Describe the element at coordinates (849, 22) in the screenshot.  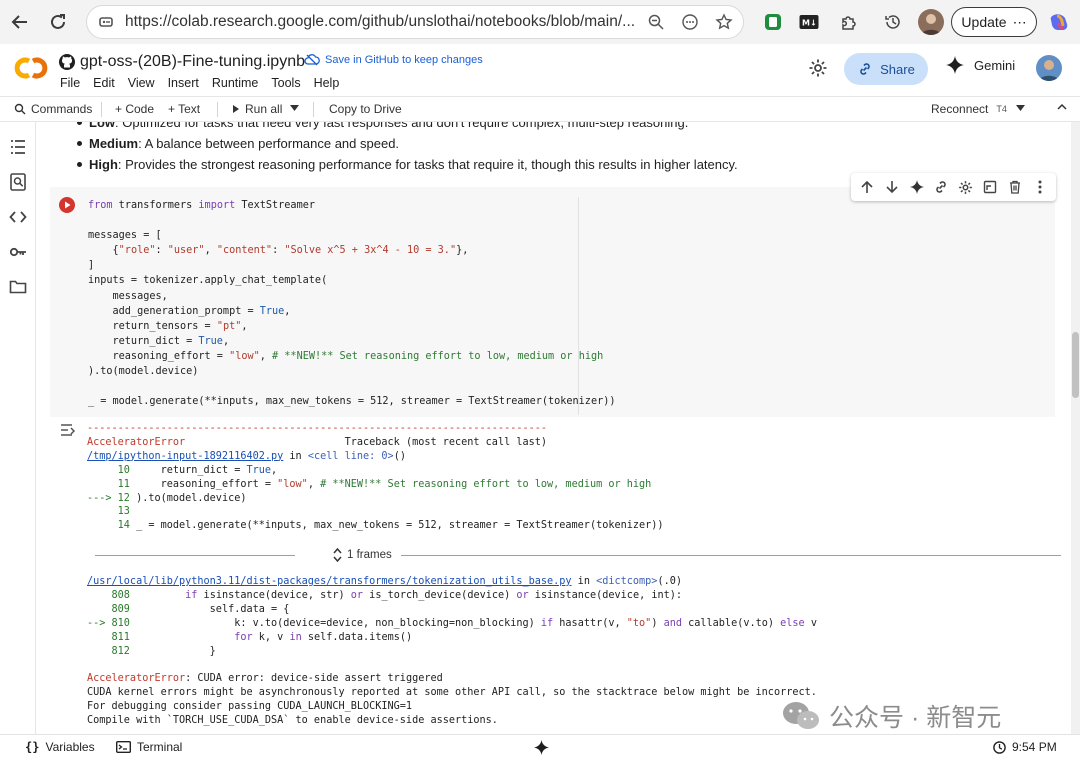
I see `extensions-puzzle-icon` at that location.